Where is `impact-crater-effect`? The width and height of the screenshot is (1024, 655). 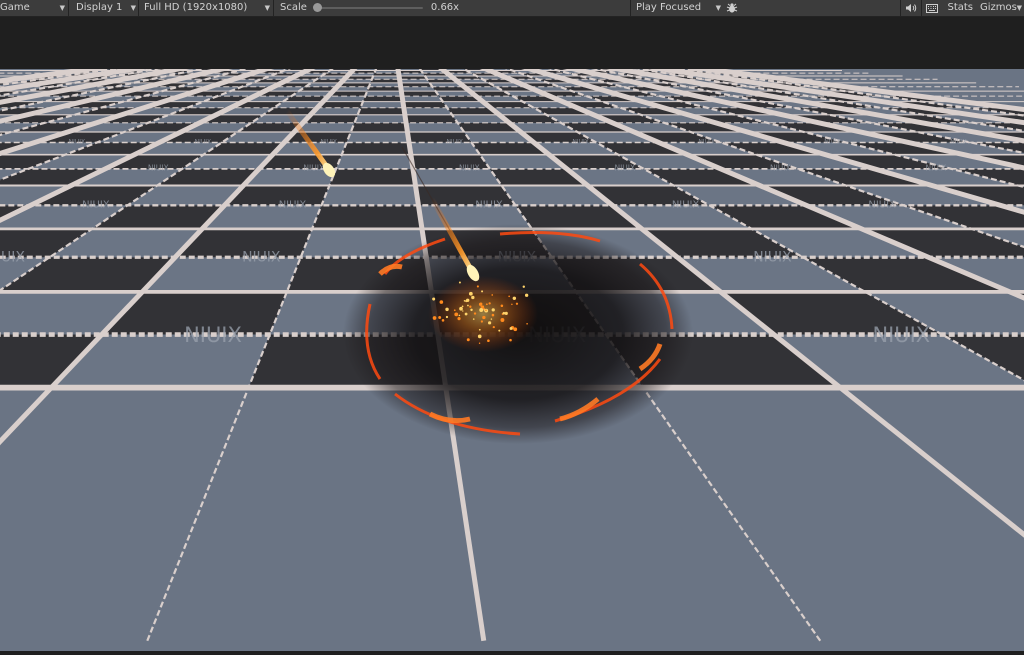
impact-crater-effect is located at coordinates (518, 334).